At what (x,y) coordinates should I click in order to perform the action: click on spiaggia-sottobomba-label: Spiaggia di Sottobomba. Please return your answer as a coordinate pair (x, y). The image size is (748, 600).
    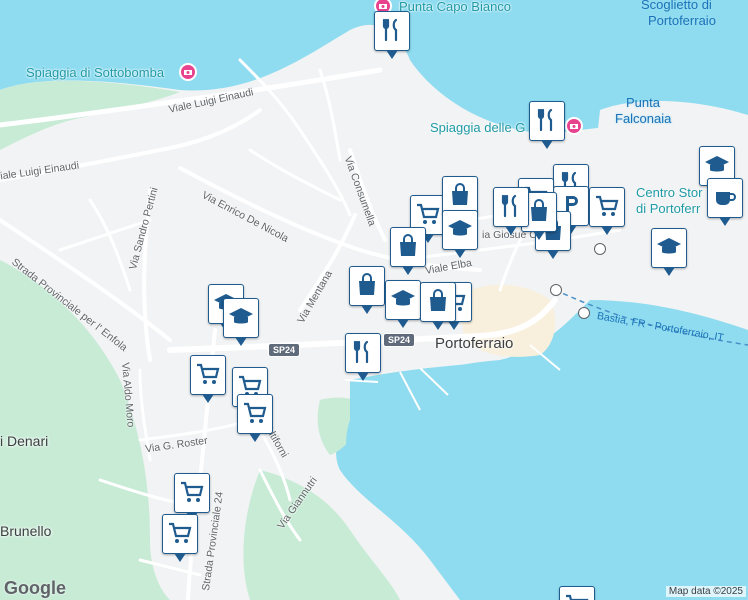
    Looking at the image, I should click on (95, 72).